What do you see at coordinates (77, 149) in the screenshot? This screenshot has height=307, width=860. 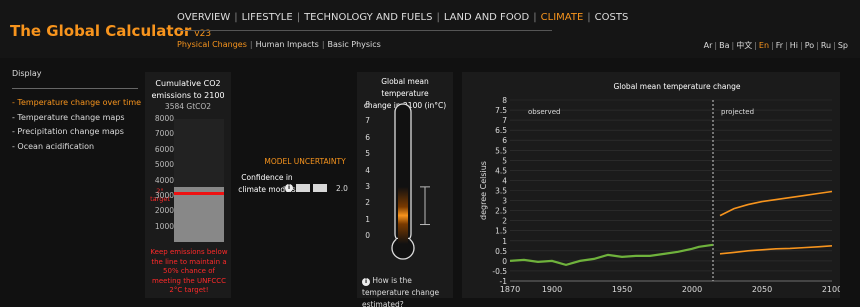 I see `sidebar-item-4: - Ocean acidification` at bounding box center [77, 149].